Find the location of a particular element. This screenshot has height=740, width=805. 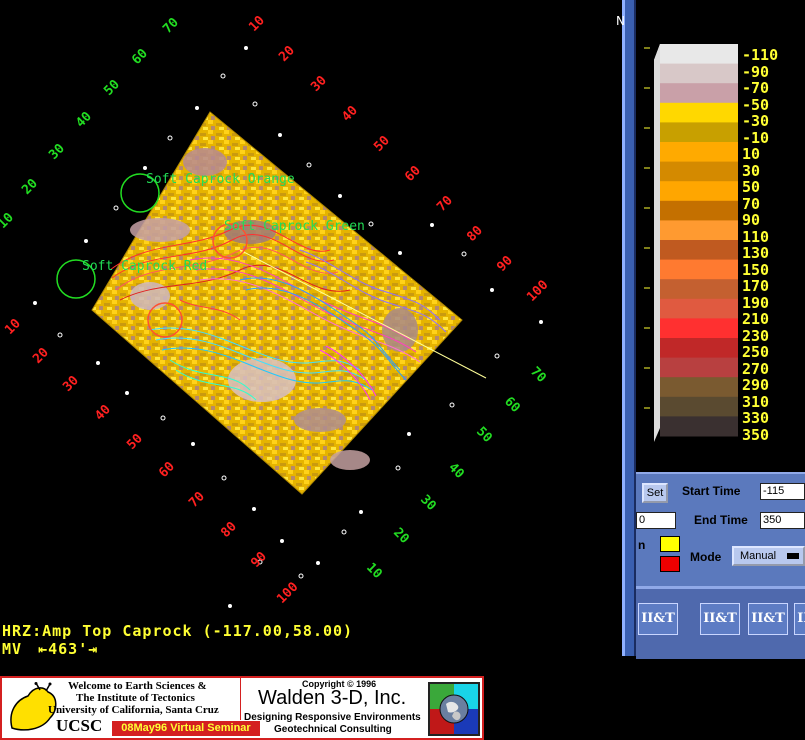

welcome-line-2: The Institute of Tectonics is located at coordinates (135, 698).